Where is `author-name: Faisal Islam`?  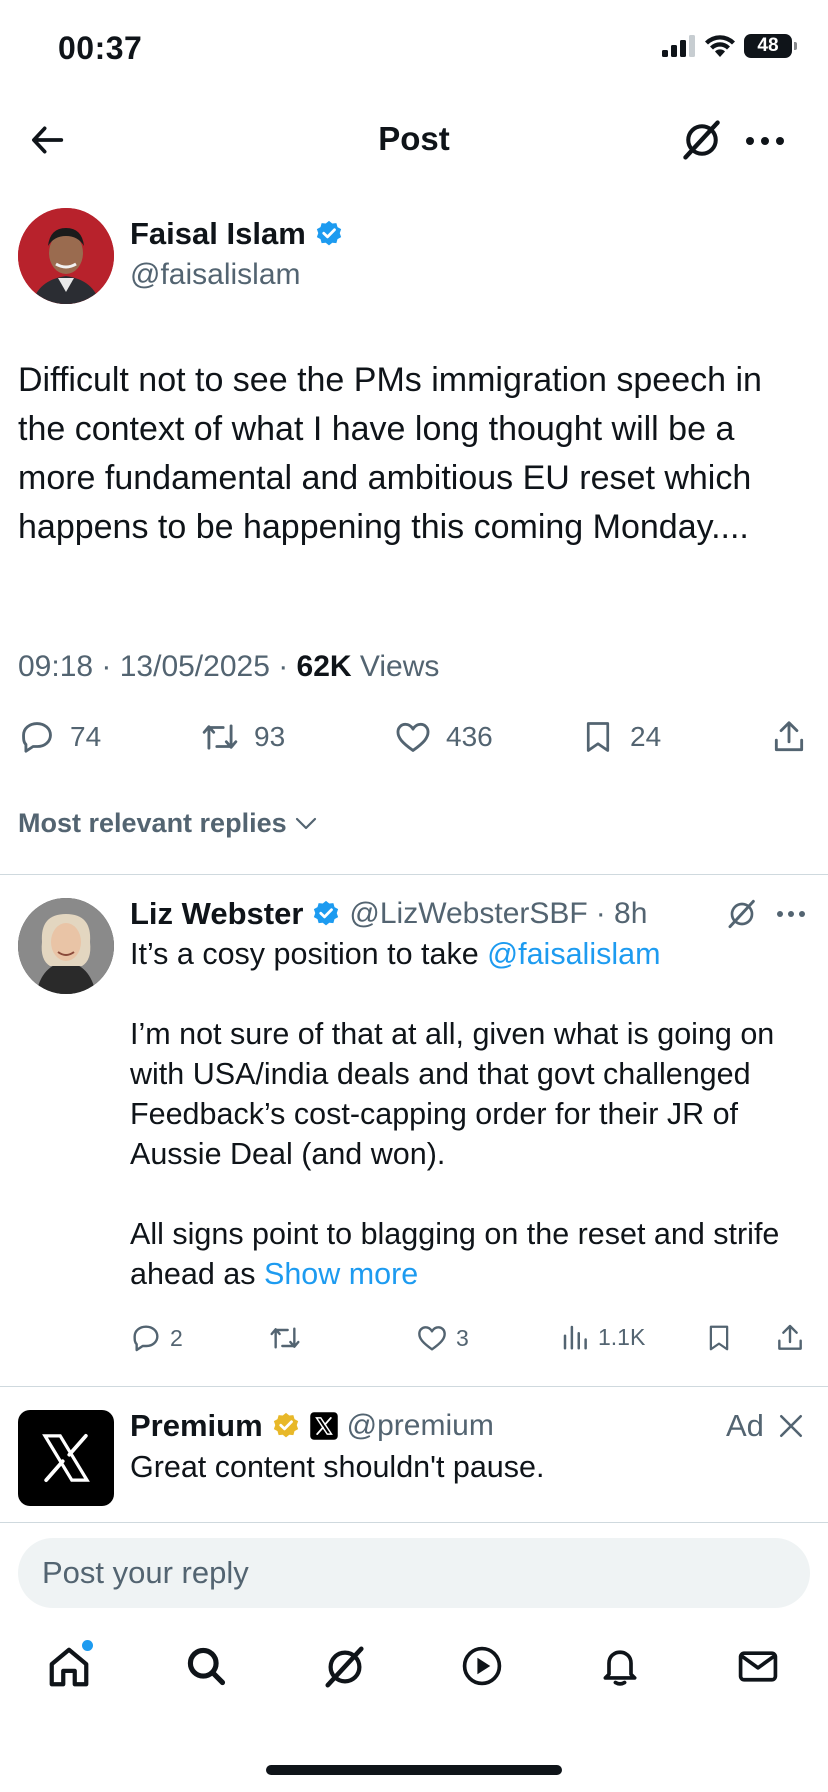 author-name: Faisal Islam is located at coordinates (218, 234).